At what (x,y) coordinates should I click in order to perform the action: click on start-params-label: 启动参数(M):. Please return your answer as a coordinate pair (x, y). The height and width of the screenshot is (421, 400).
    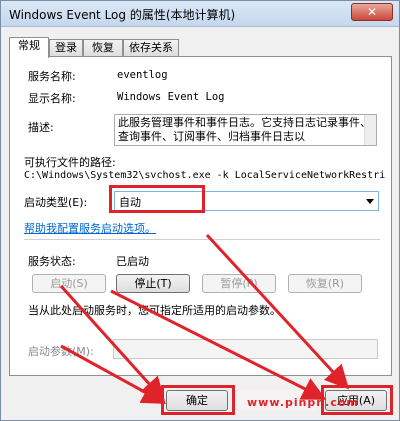
    Looking at the image, I should click on (61, 351).